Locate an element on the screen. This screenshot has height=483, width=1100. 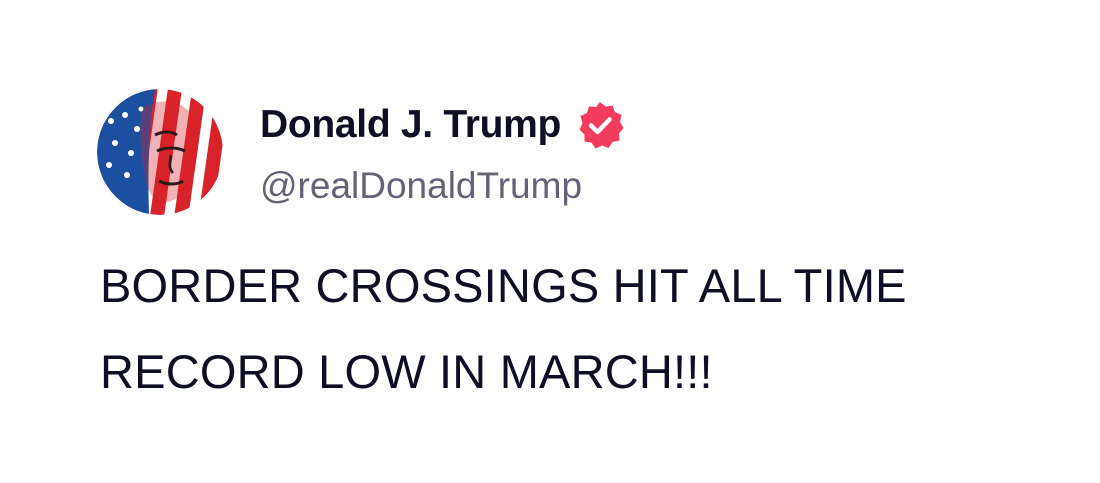
name-row: Donald J. Trump is located at coordinates (442, 125).